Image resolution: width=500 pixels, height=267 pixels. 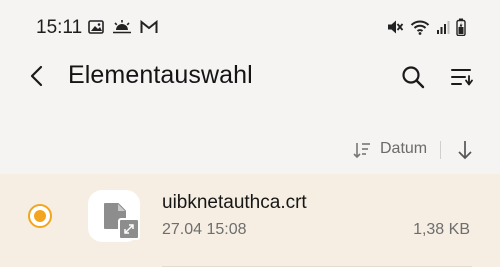 I want to click on file-date: 27.04 15:08, so click(x=204, y=229).